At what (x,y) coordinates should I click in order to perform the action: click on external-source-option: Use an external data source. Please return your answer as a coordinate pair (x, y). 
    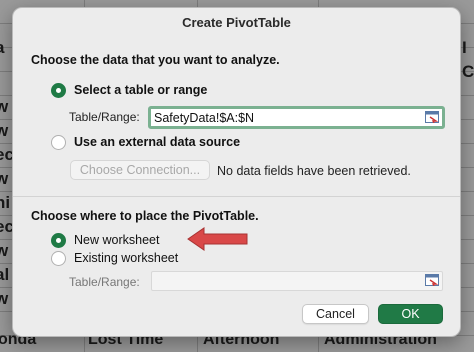
    Looking at the image, I should click on (145, 142).